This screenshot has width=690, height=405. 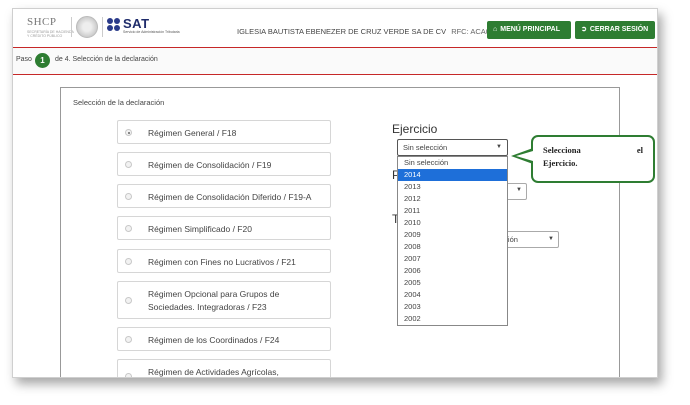 I want to click on logout-icon: ➲, so click(x=584, y=29).